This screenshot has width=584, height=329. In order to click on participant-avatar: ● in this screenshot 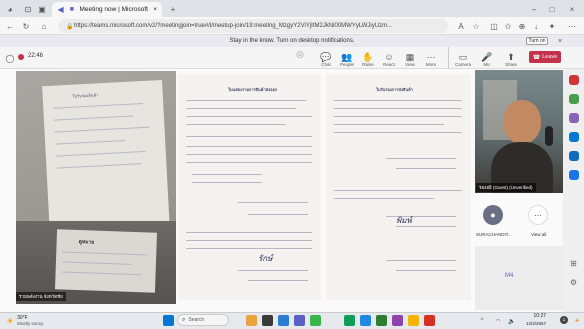, I will do `click(493, 215)`.